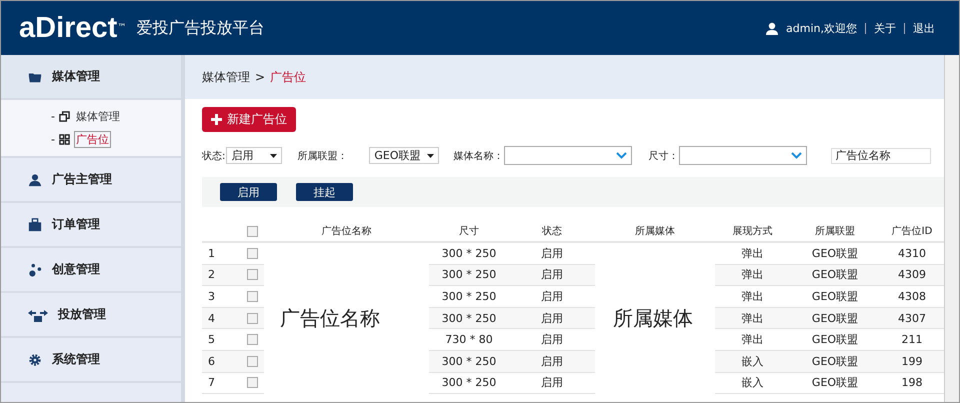 The width and height of the screenshot is (960, 403). What do you see at coordinates (35, 269) in the screenshot?
I see `share-icon` at bounding box center [35, 269].